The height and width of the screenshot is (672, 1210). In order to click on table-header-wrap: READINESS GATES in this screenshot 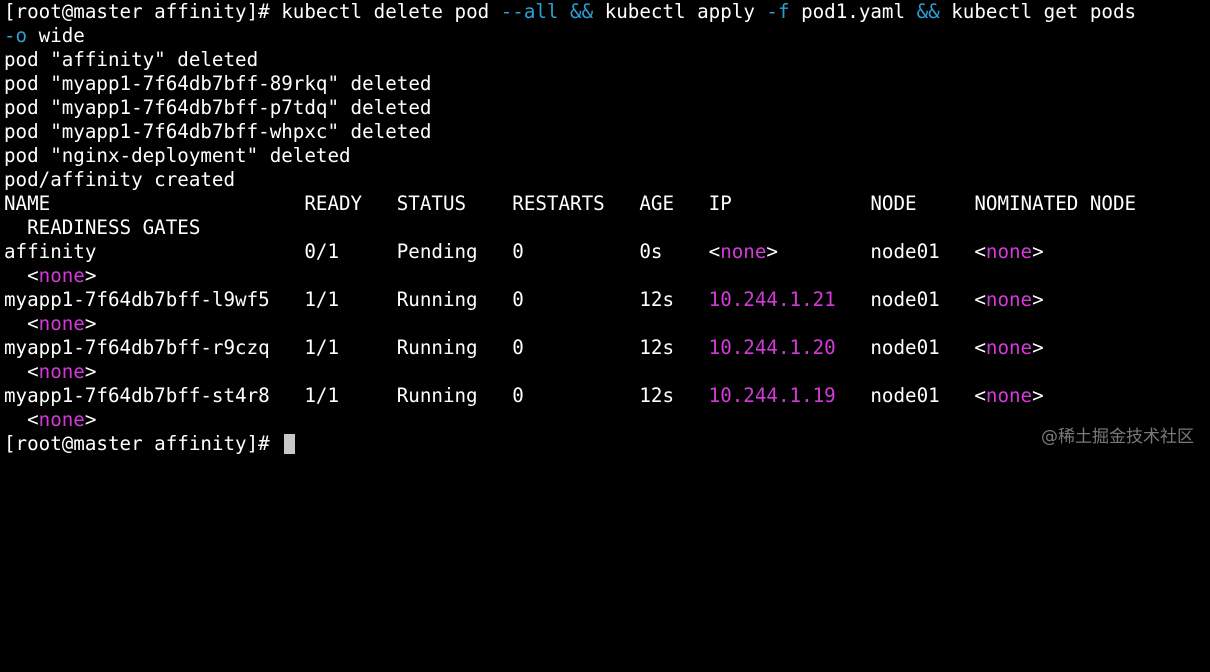, I will do `click(102, 228)`.